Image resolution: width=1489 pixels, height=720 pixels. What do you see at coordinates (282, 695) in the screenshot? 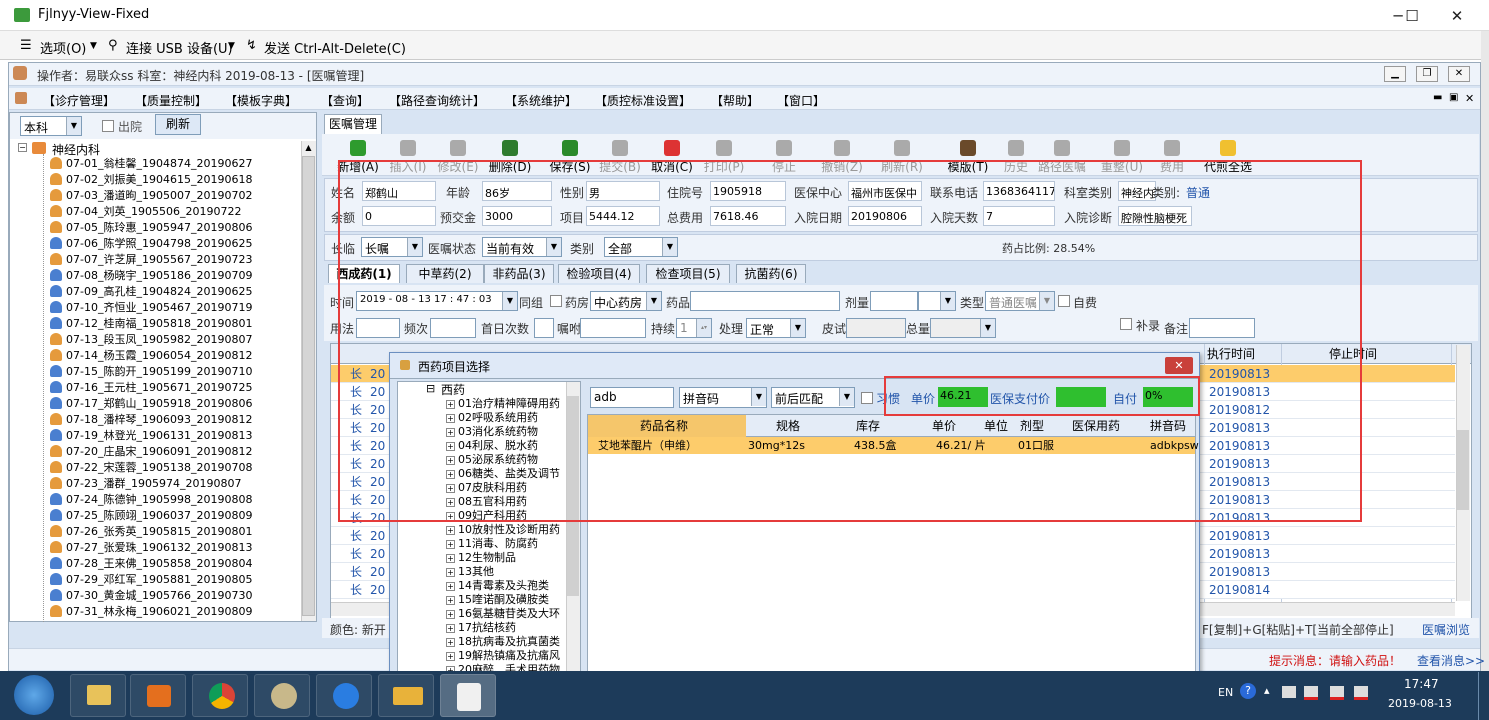
I see `taskbar-compass` at bounding box center [282, 695].